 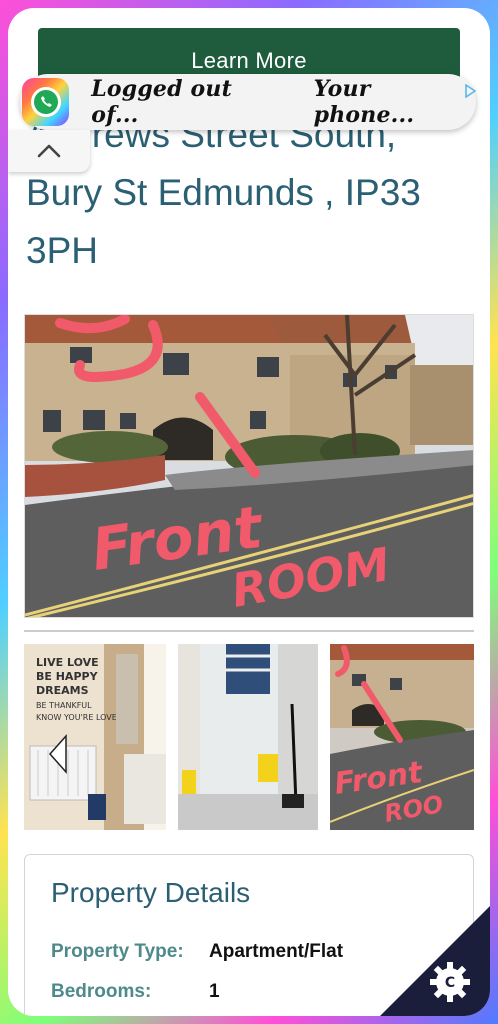 What do you see at coordinates (435, 961) in the screenshot?
I see `corner-settings-badge: C` at bounding box center [435, 961].